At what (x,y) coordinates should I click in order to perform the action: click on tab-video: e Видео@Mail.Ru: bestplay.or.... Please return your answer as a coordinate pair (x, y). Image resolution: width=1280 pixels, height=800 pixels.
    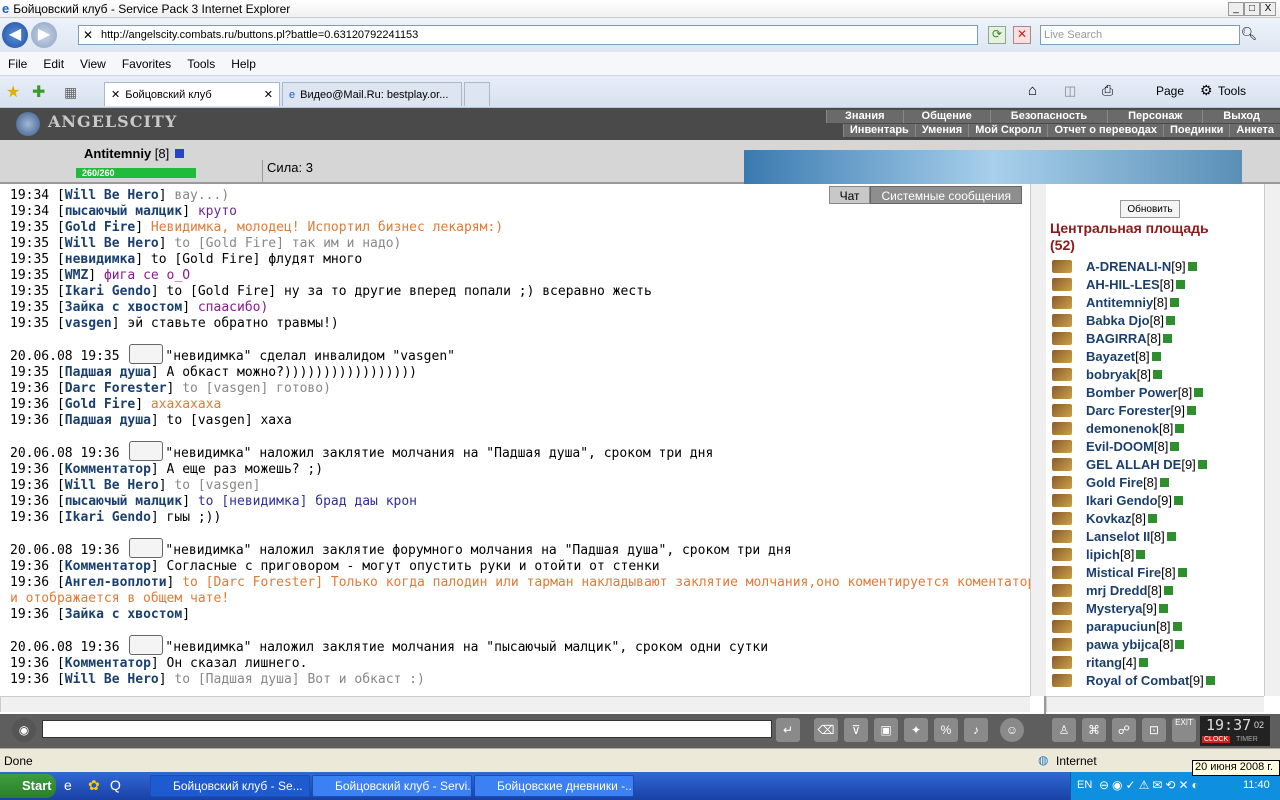
    Looking at the image, I should click on (372, 94).